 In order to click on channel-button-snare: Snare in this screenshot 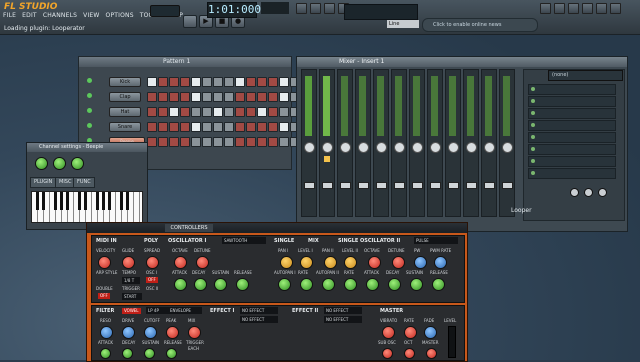, I will do `click(125, 127)`.